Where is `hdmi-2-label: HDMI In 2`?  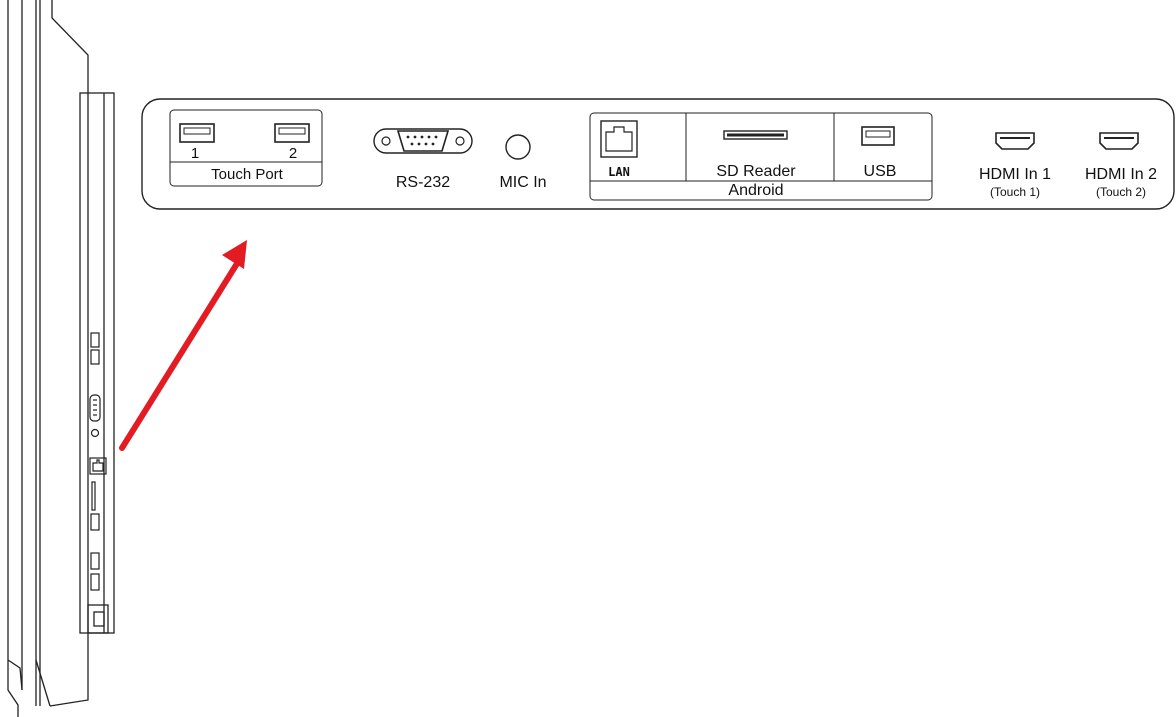 hdmi-2-label: HDMI In 2 is located at coordinates (1121, 174).